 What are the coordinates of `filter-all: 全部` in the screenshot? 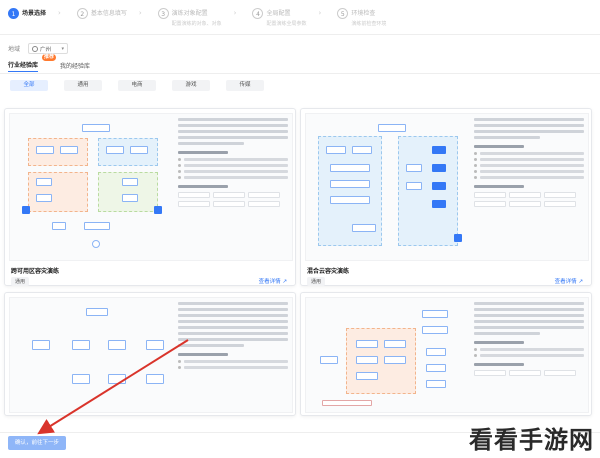 It's located at (29, 85).